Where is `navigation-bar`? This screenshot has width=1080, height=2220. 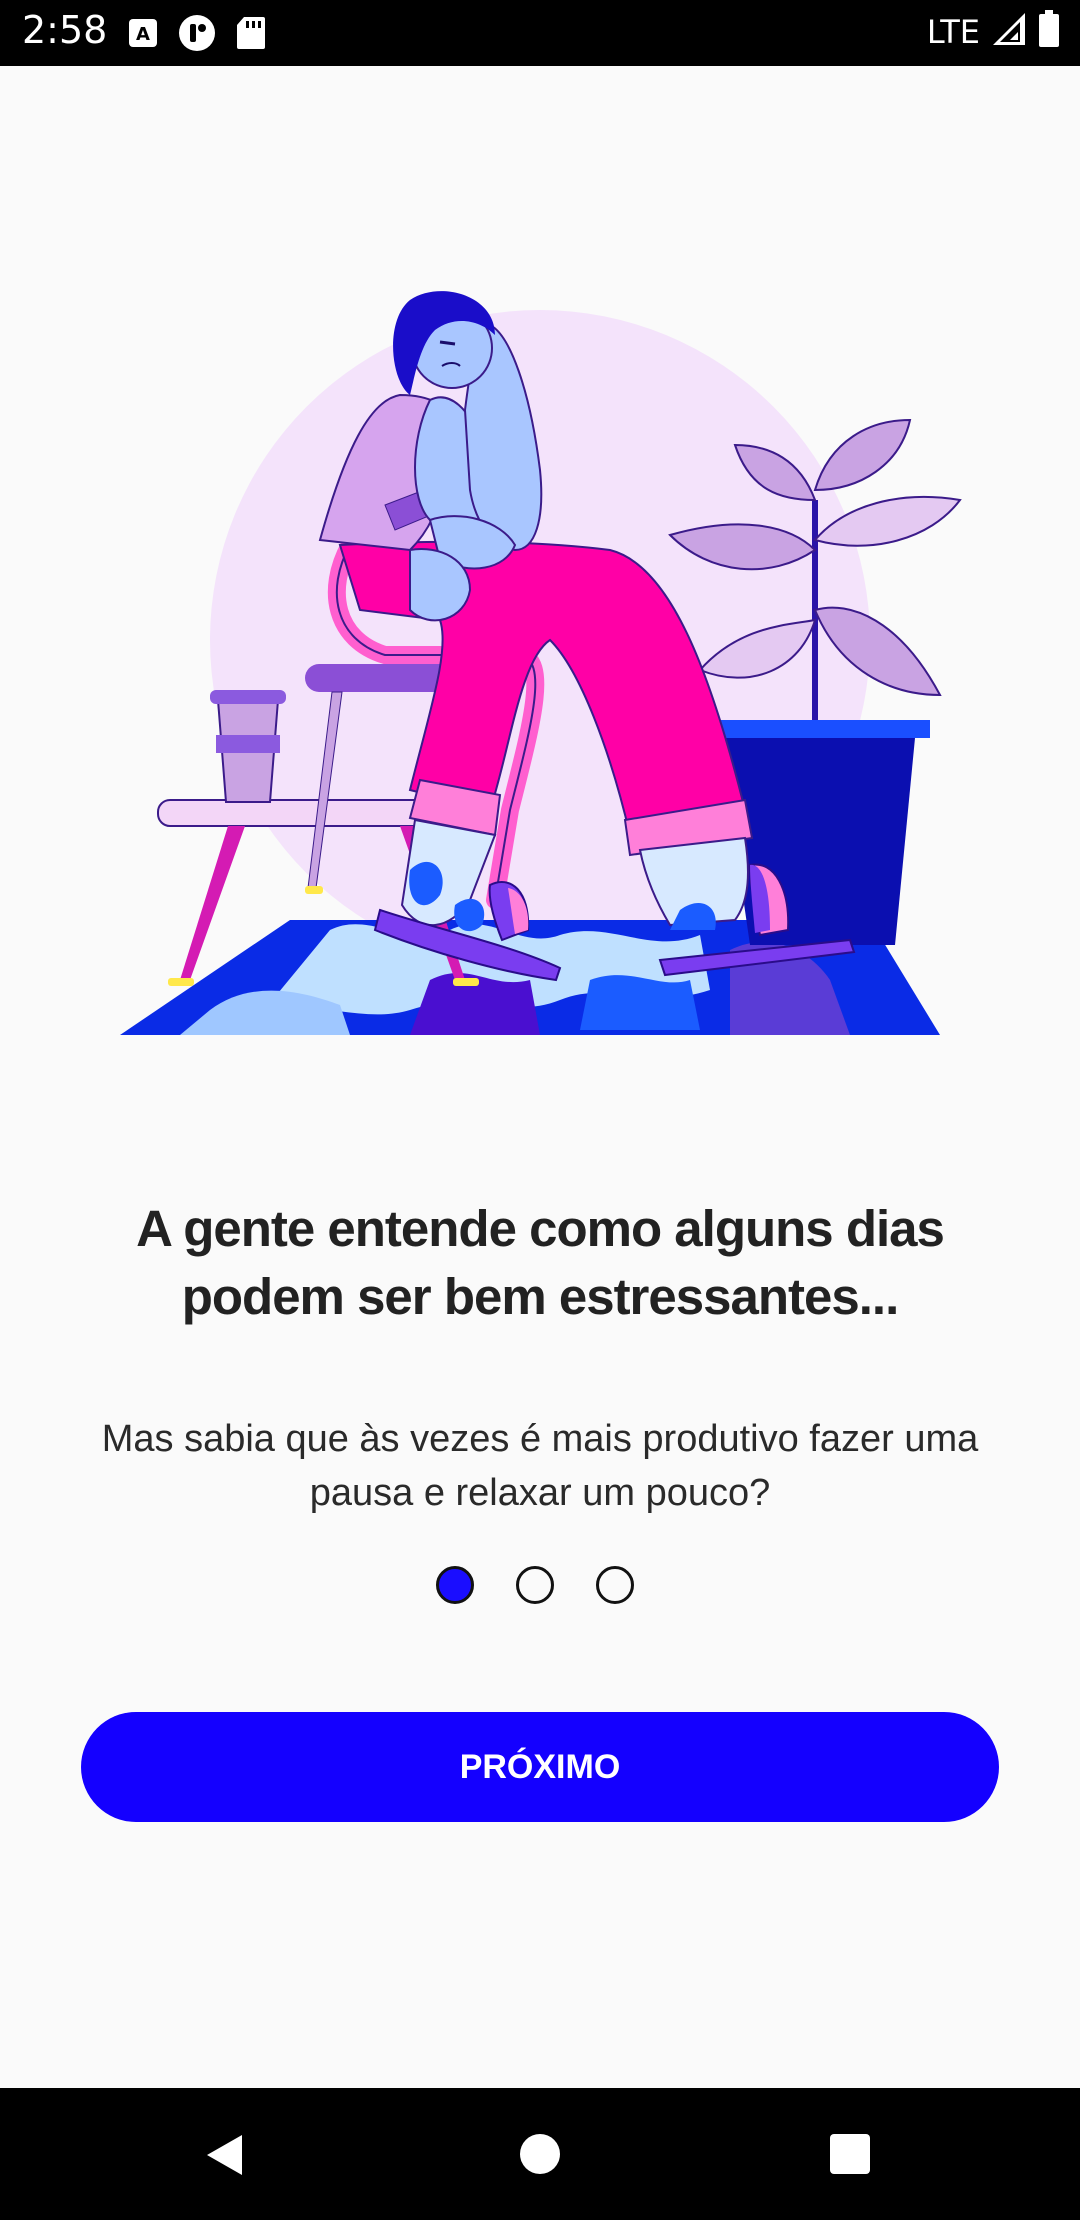
navigation-bar is located at coordinates (540, 2154).